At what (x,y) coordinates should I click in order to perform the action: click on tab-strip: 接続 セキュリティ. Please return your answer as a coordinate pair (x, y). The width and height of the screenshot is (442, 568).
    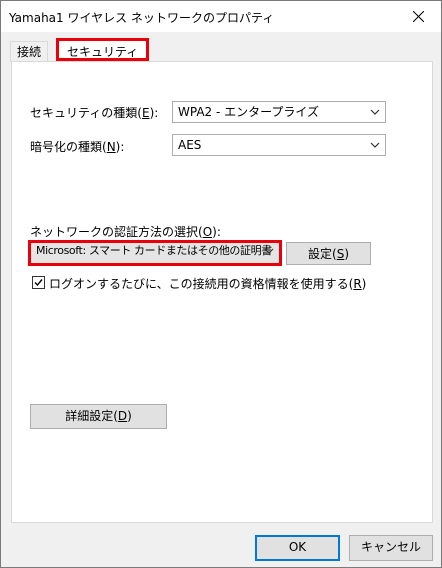
    Looking at the image, I should click on (221, 47).